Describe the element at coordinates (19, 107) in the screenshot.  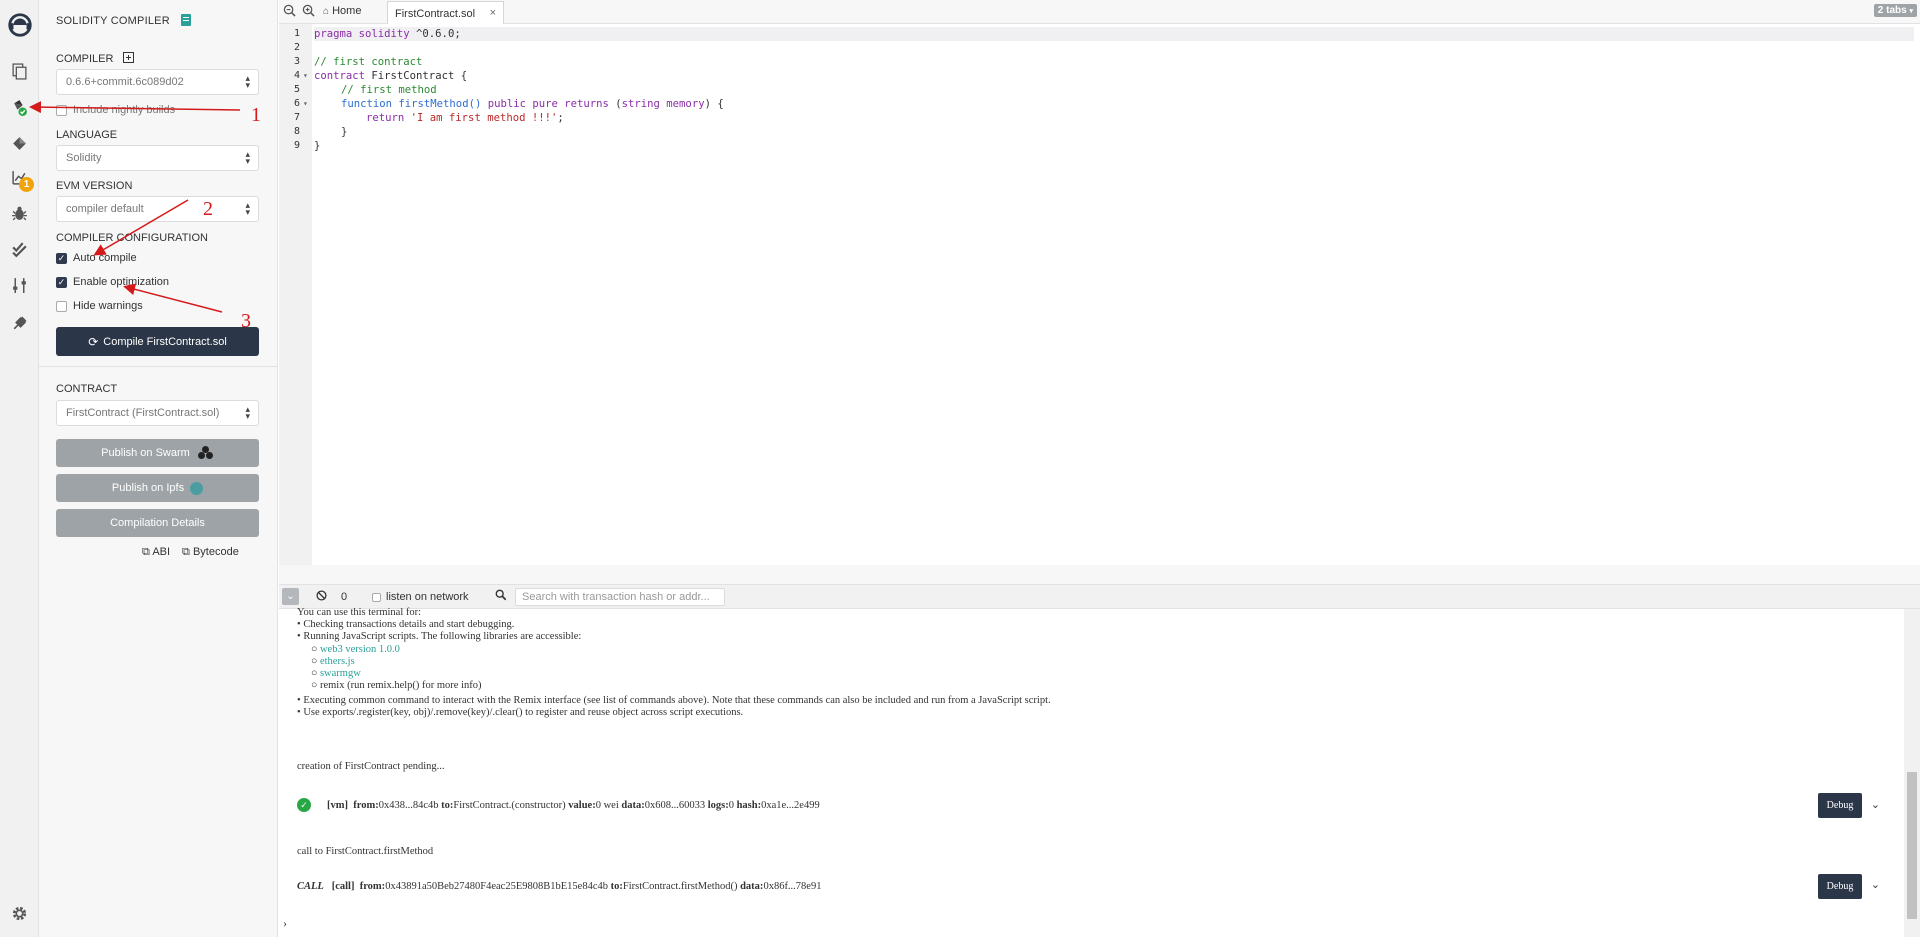
I see `solidity-compiler-icon` at that location.